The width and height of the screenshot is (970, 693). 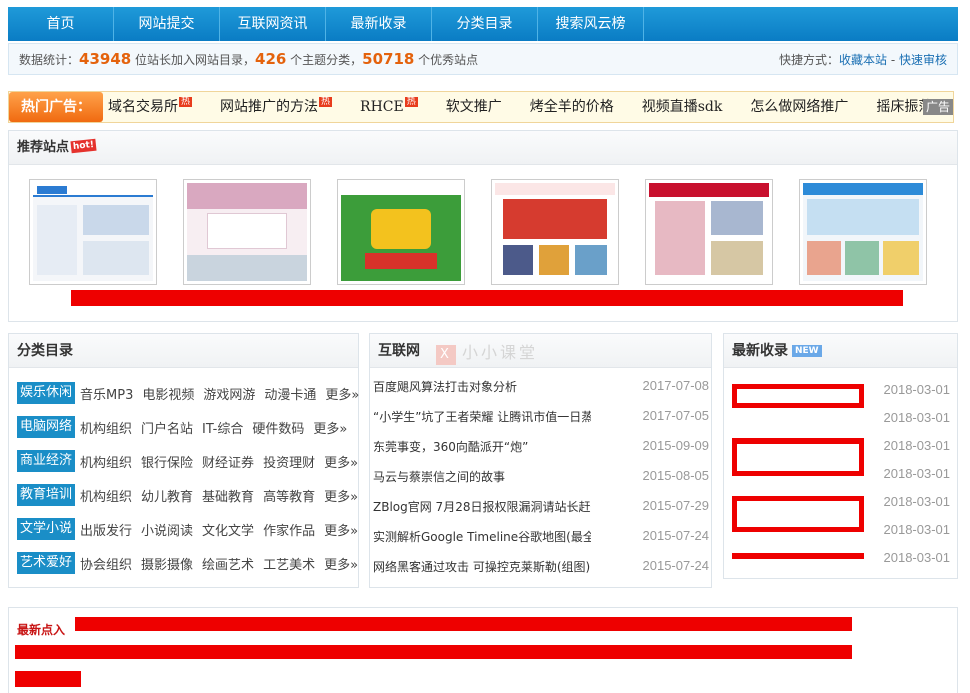 I want to click on news-item: “小学生”坑了王者荣耀 让腾讯市值一日蒸发 2017-07-05, so click(x=541, y=418).